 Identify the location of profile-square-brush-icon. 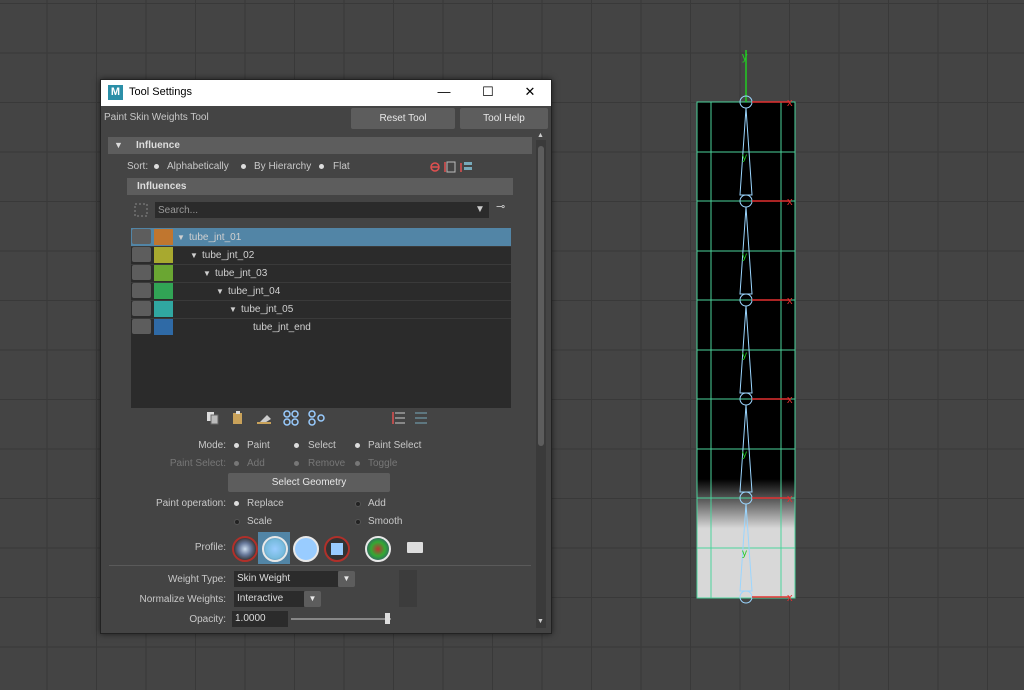
(337, 549).